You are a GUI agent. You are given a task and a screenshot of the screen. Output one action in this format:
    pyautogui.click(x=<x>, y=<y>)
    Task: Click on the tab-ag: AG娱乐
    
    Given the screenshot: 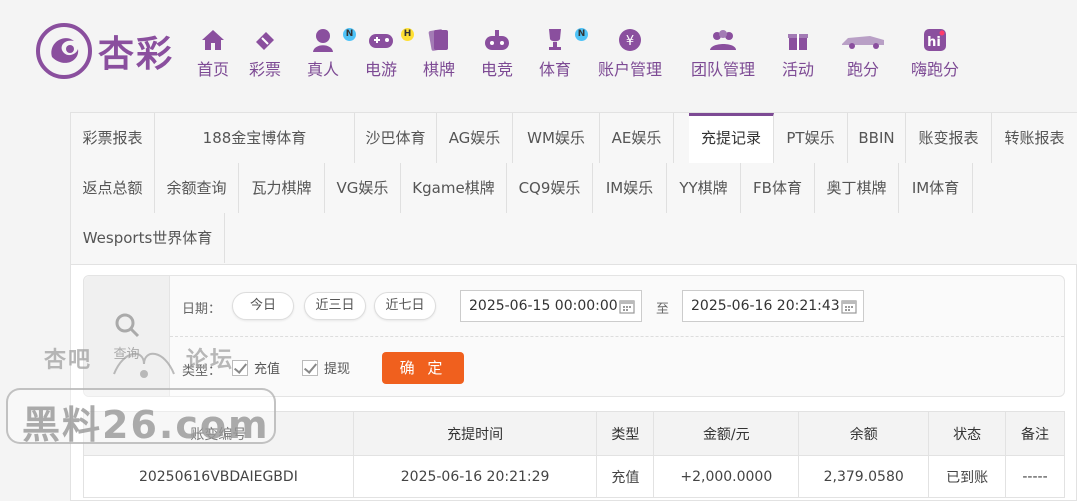 What is the action you would take?
    pyautogui.click(x=475, y=138)
    